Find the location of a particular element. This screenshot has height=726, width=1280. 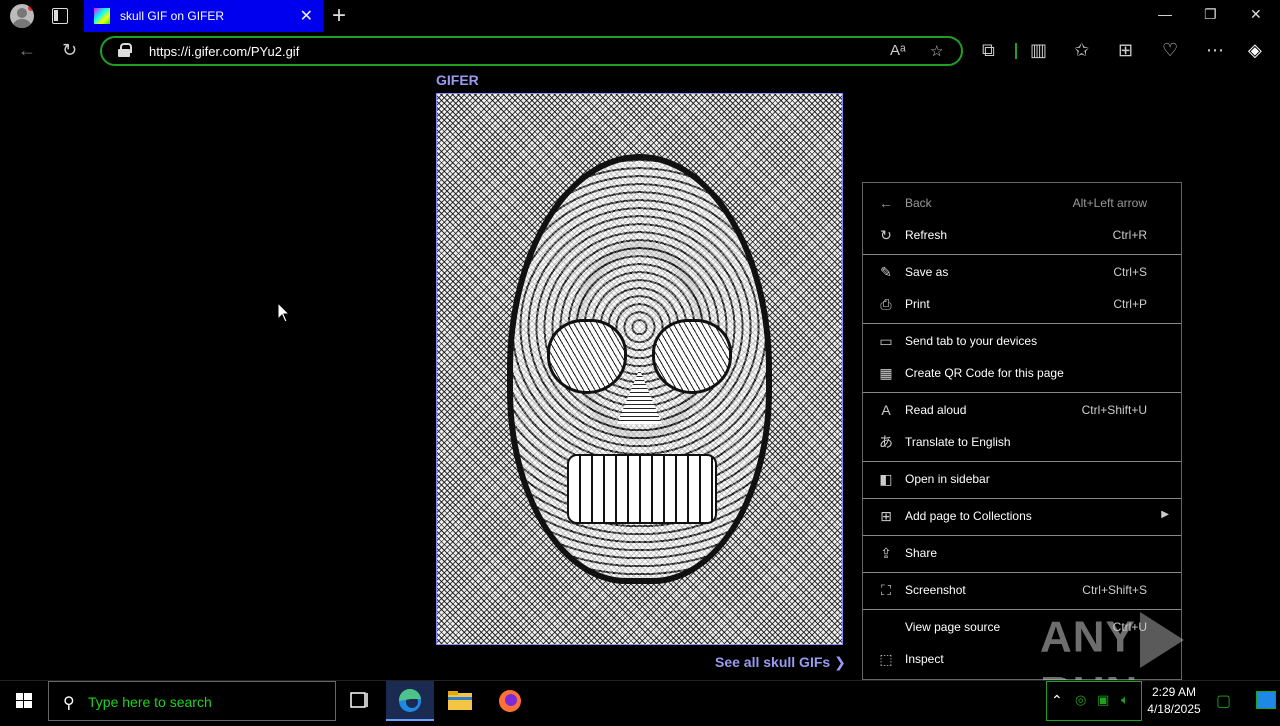

action-center-icon: ▢ is located at coordinates (1223, 701).